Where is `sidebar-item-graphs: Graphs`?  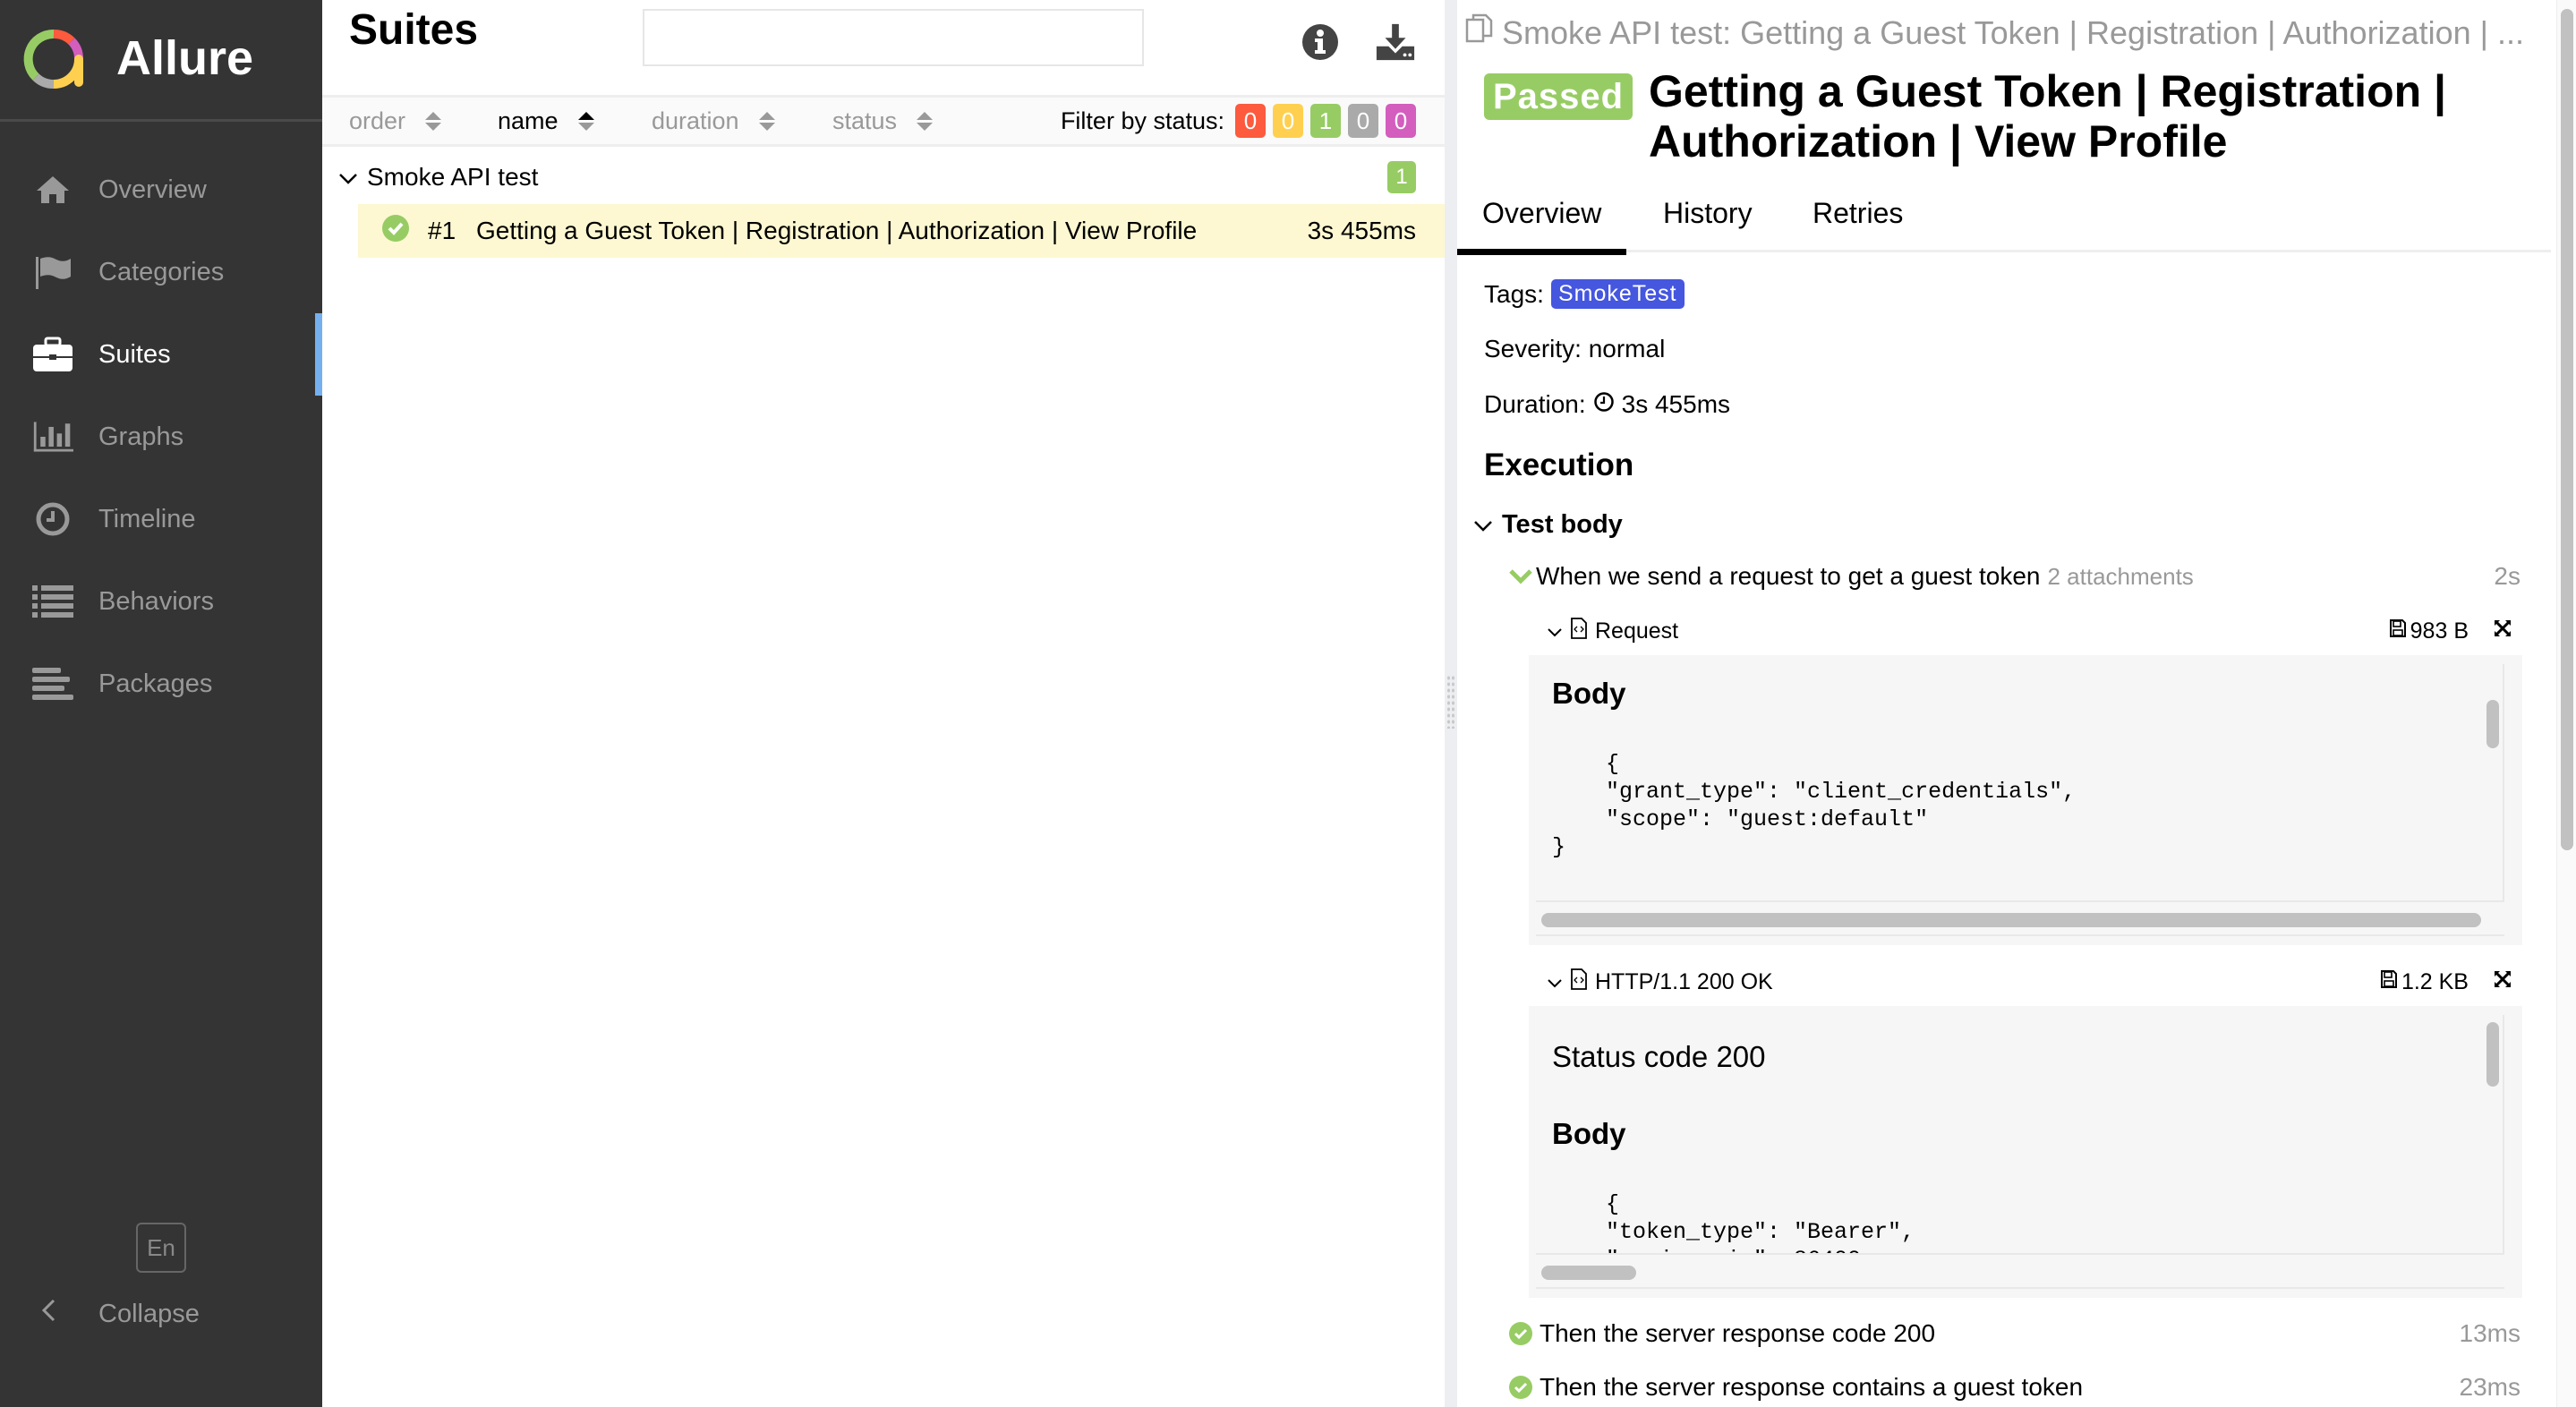 sidebar-item-graphs: Graphs is located at coordinates (161, 437).